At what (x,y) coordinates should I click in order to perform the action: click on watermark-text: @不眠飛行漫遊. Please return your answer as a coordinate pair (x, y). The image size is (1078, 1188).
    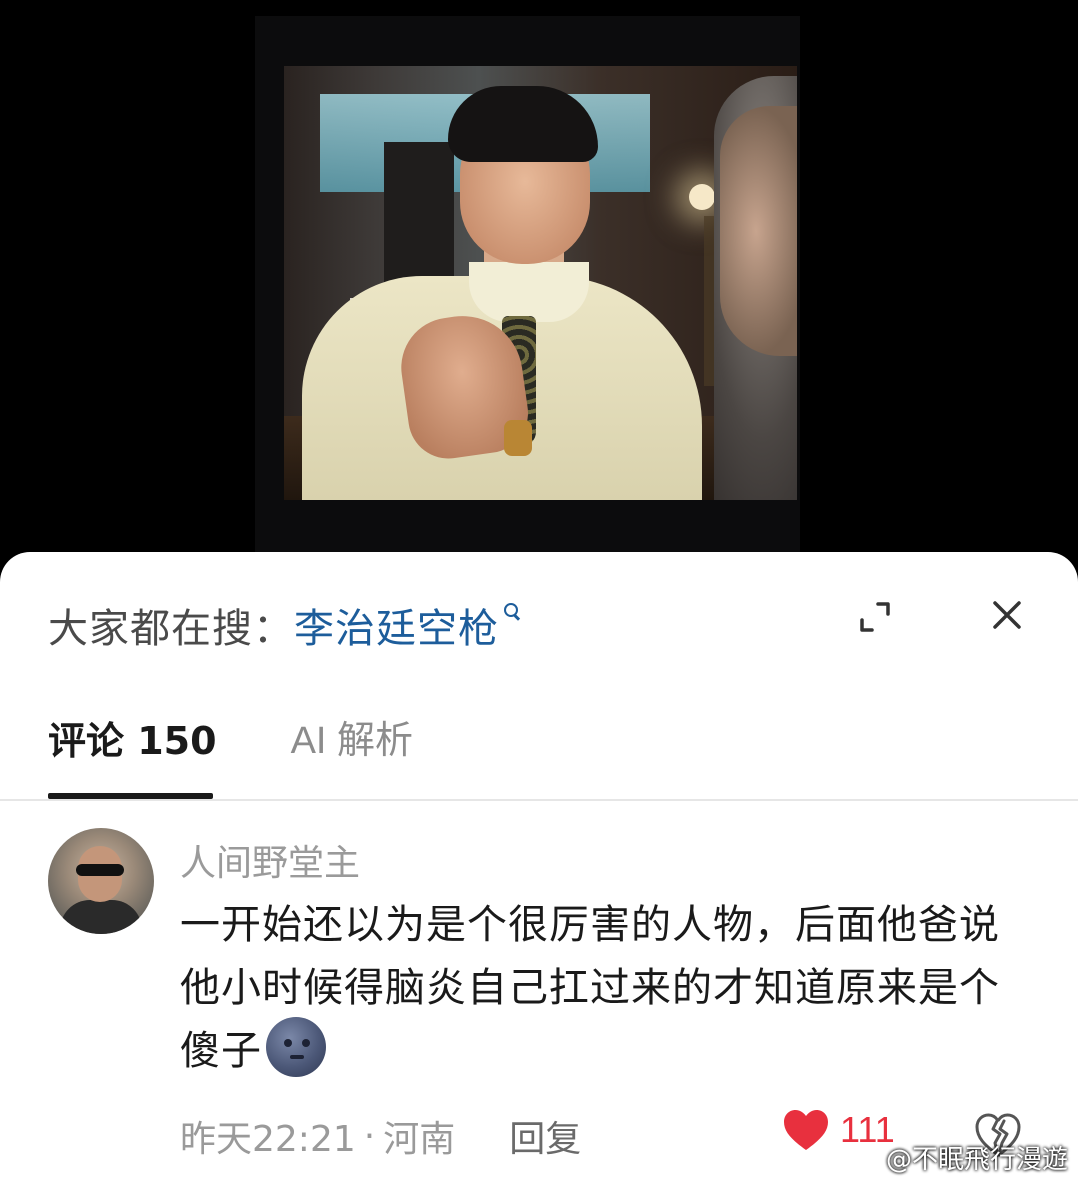
    Looking at the image, I should click on (976, 1160).